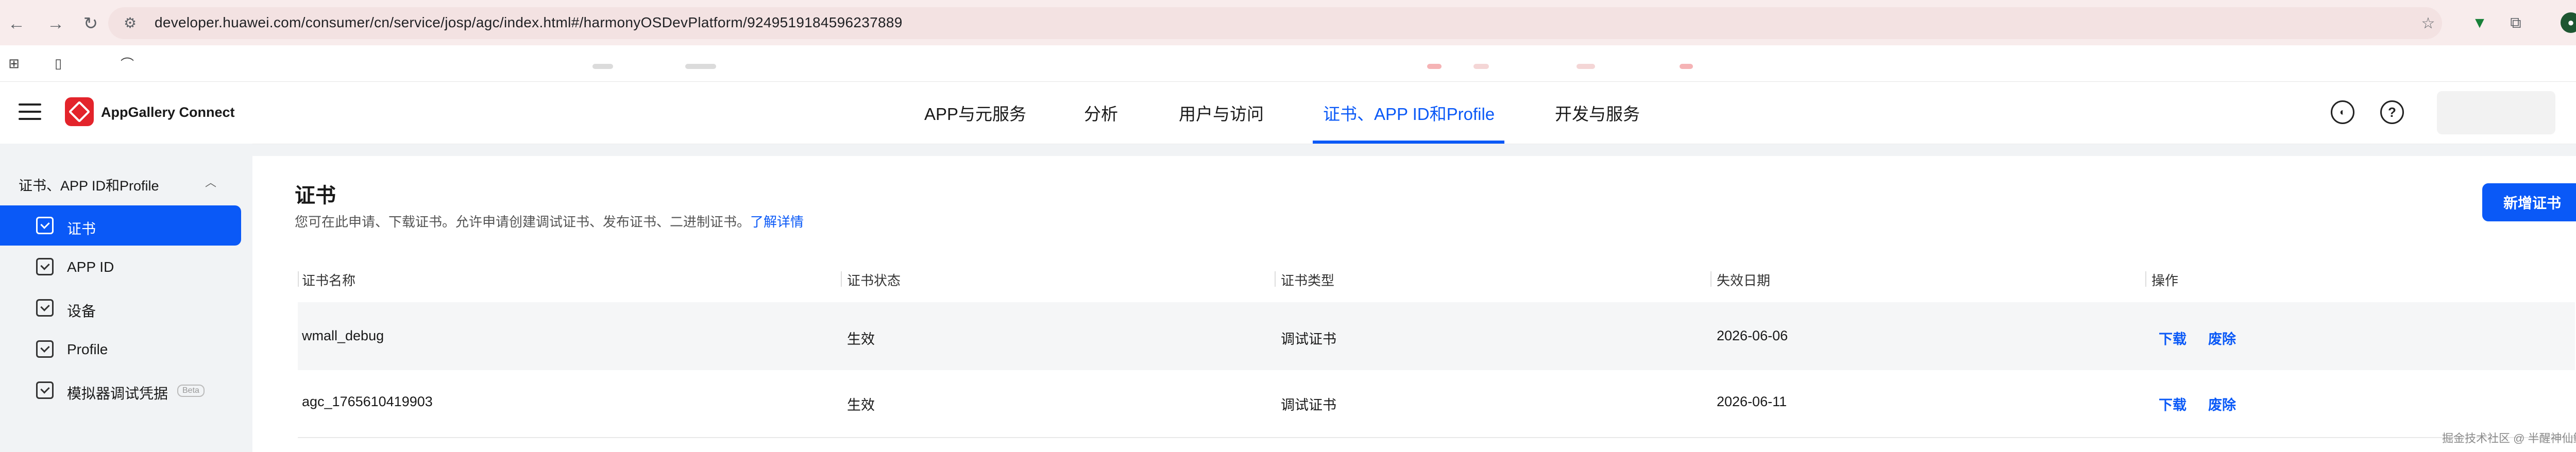 The image size is (2576, 452). I want to click on description-text: 您可在此申请、下载证书。允许申请创建调试证书、发布证书、二进制证书。, so click(523, 222).